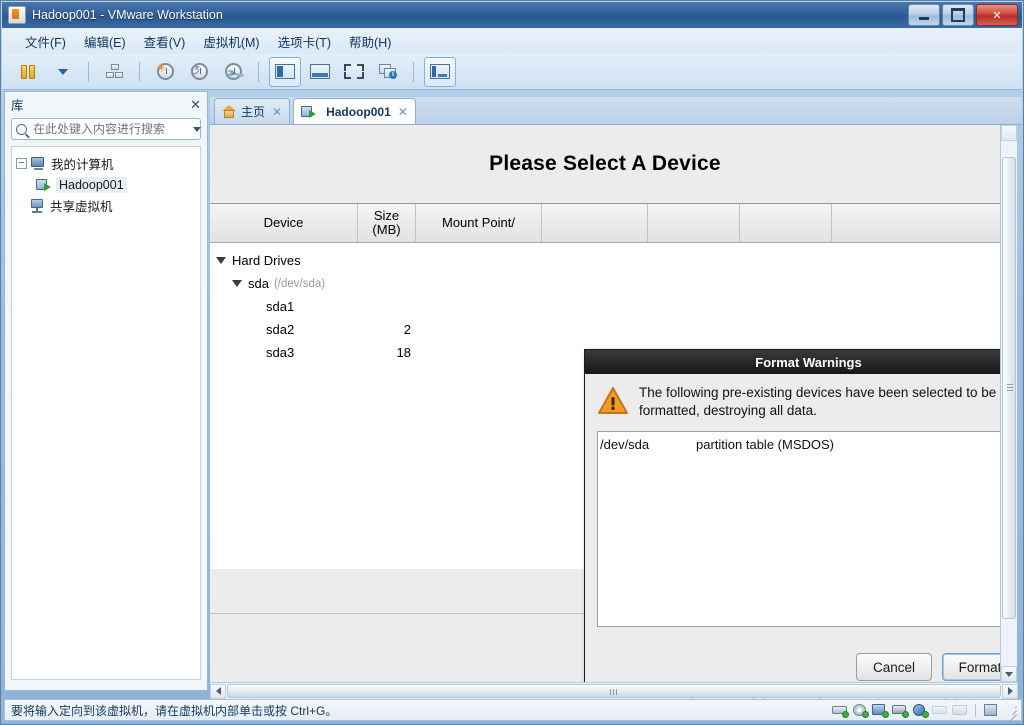 This screenshot has height=725, width=1024. Describe the element at coordinates (106, 205) in the screenshot. I see `tree-item-shared-vms: 共享虚拟机` at that location.